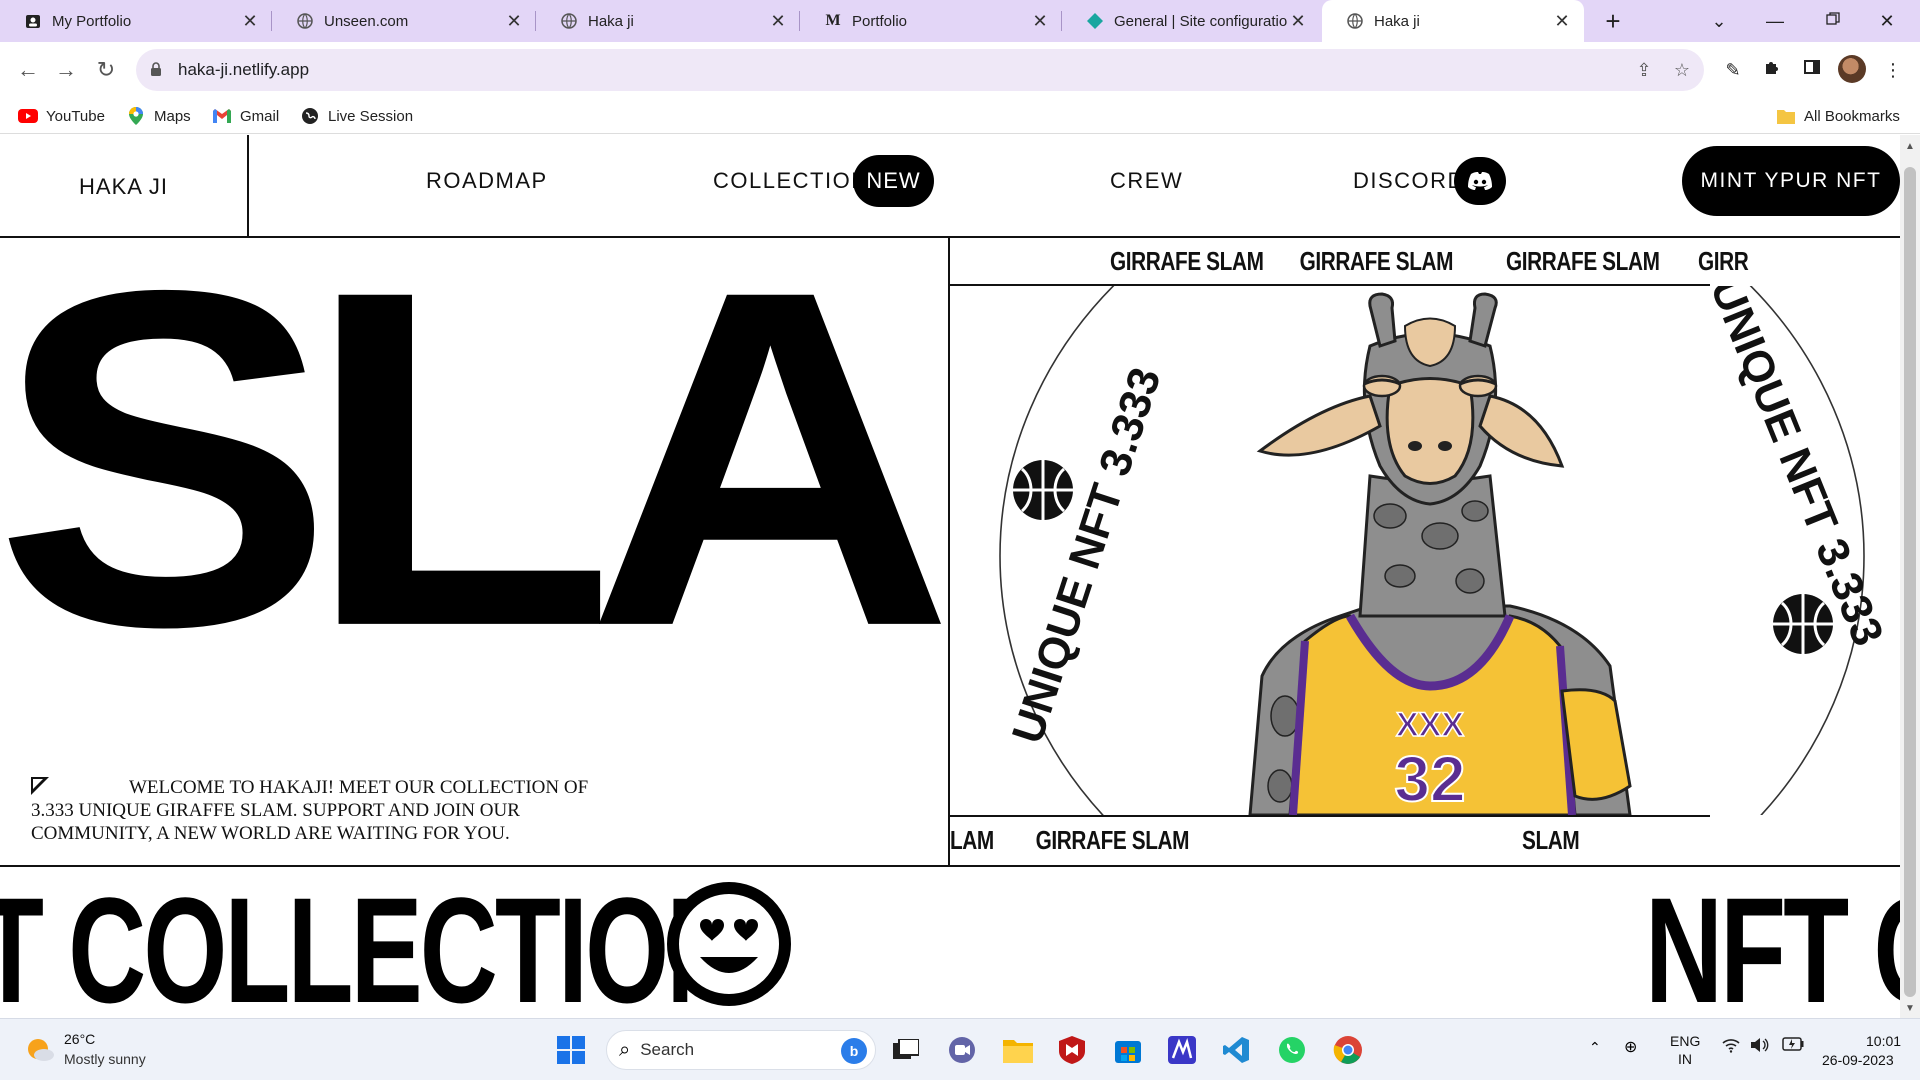  I want to click on youtube-icon, so click(28, 116).